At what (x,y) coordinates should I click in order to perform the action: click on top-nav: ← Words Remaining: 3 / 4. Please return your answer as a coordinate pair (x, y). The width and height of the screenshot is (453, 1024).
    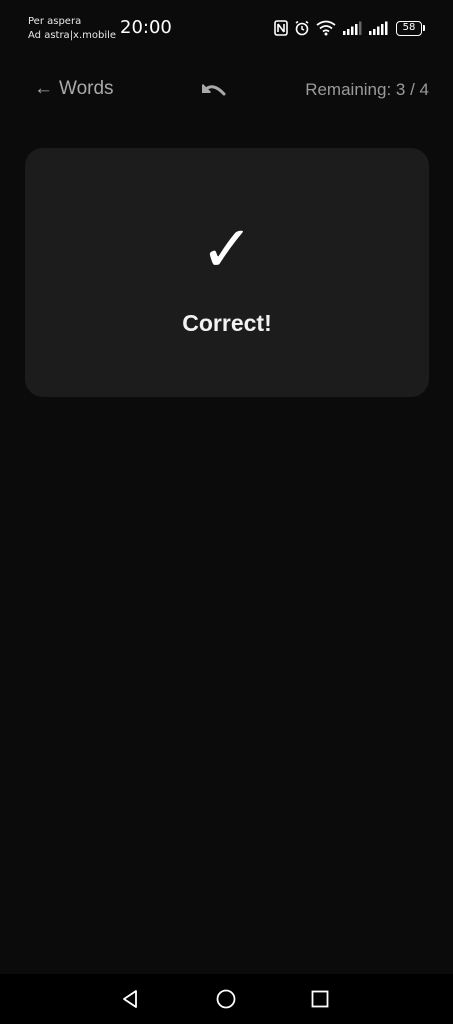
    Looking at the image, I should click on (226, 90).